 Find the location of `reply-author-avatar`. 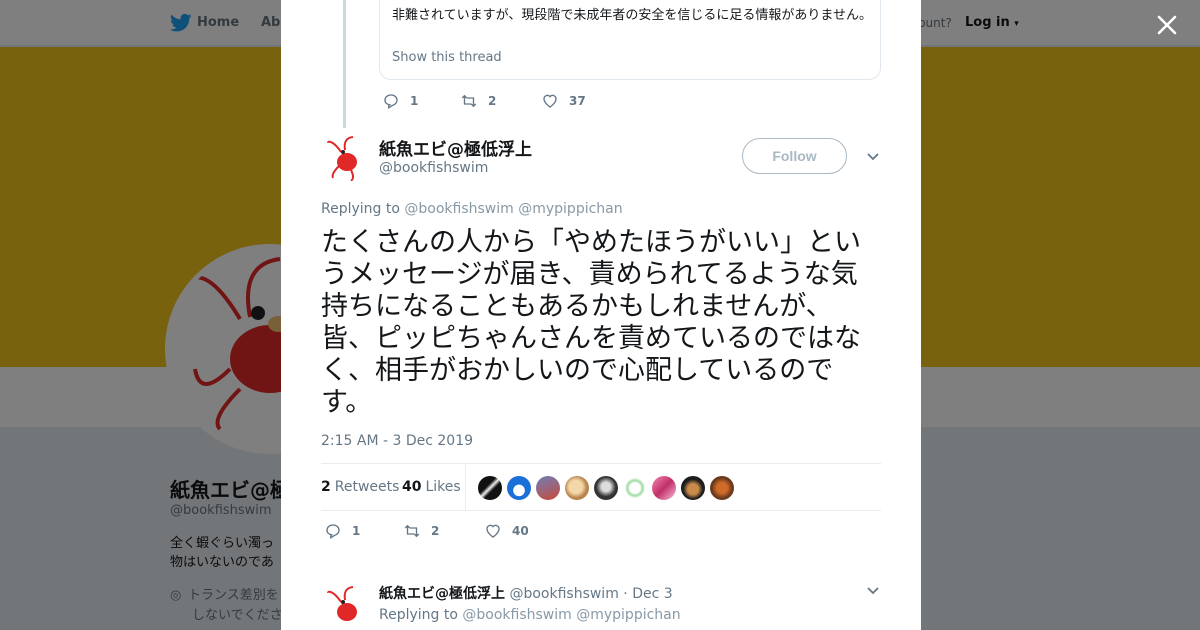

reply-author-avatar is located at coordinates (345, 607).